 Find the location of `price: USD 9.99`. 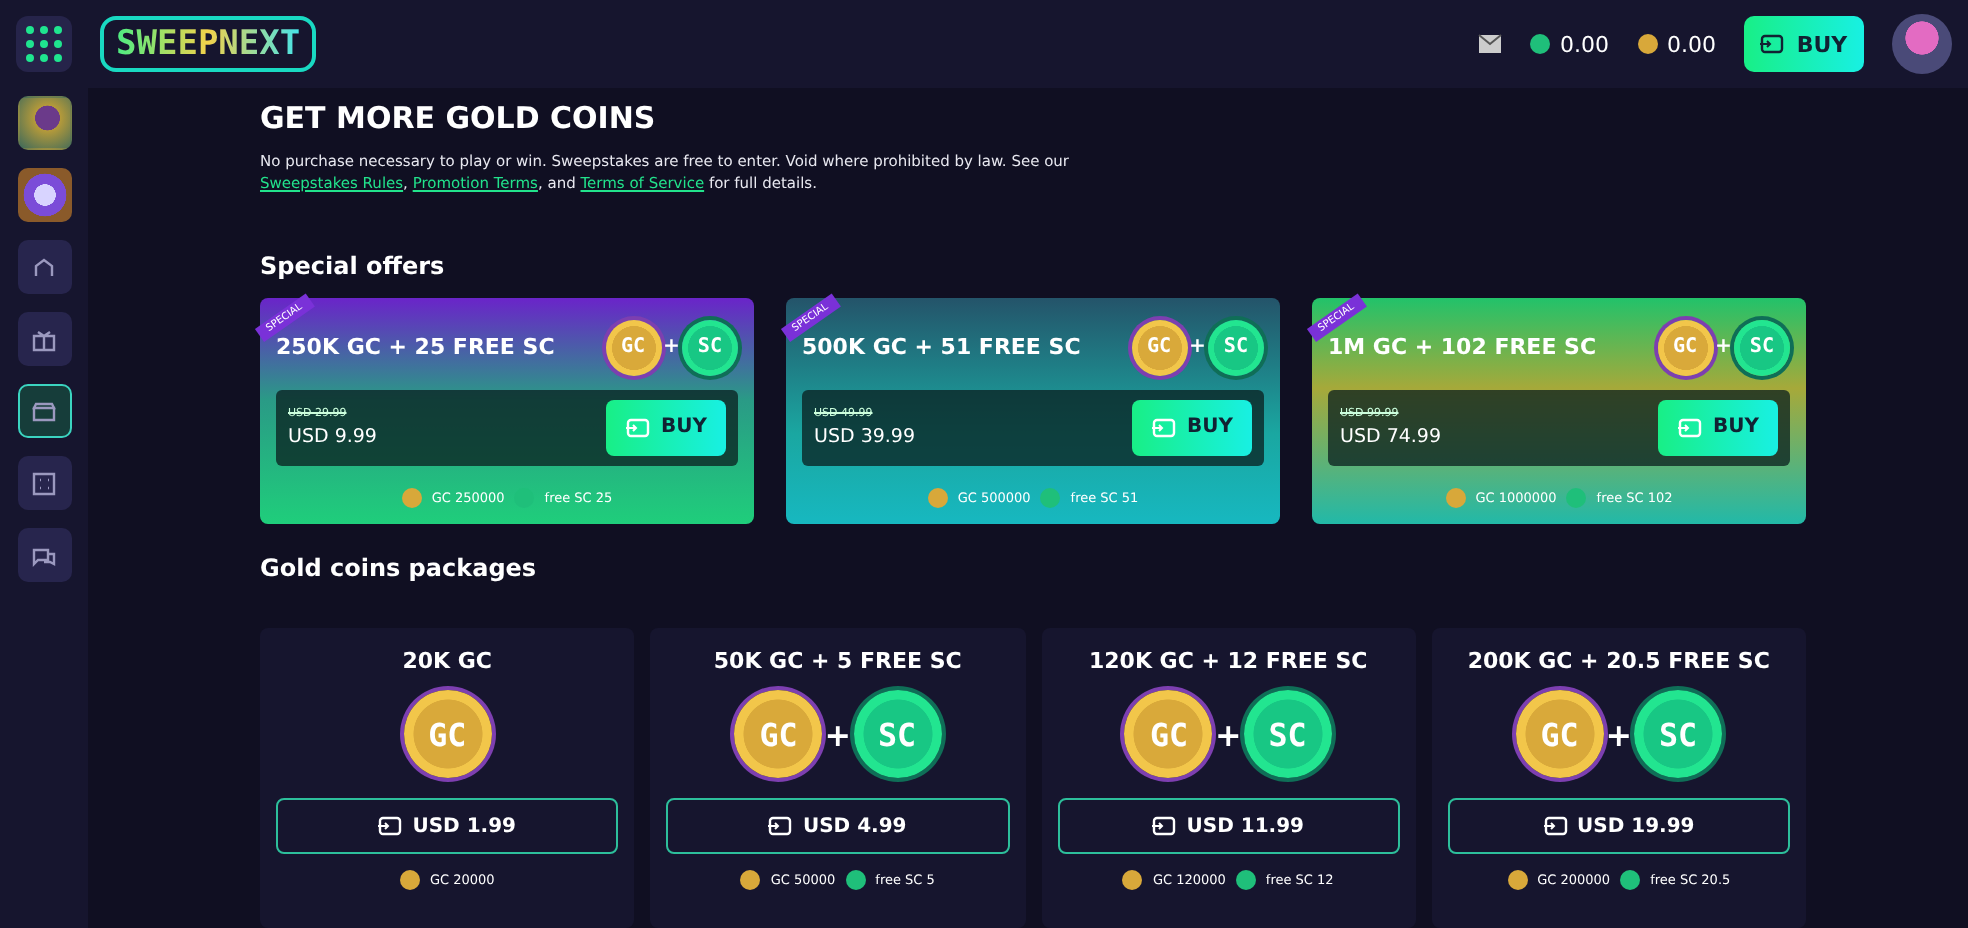

price: USD 9.99 is located at coordinates (332, 436).